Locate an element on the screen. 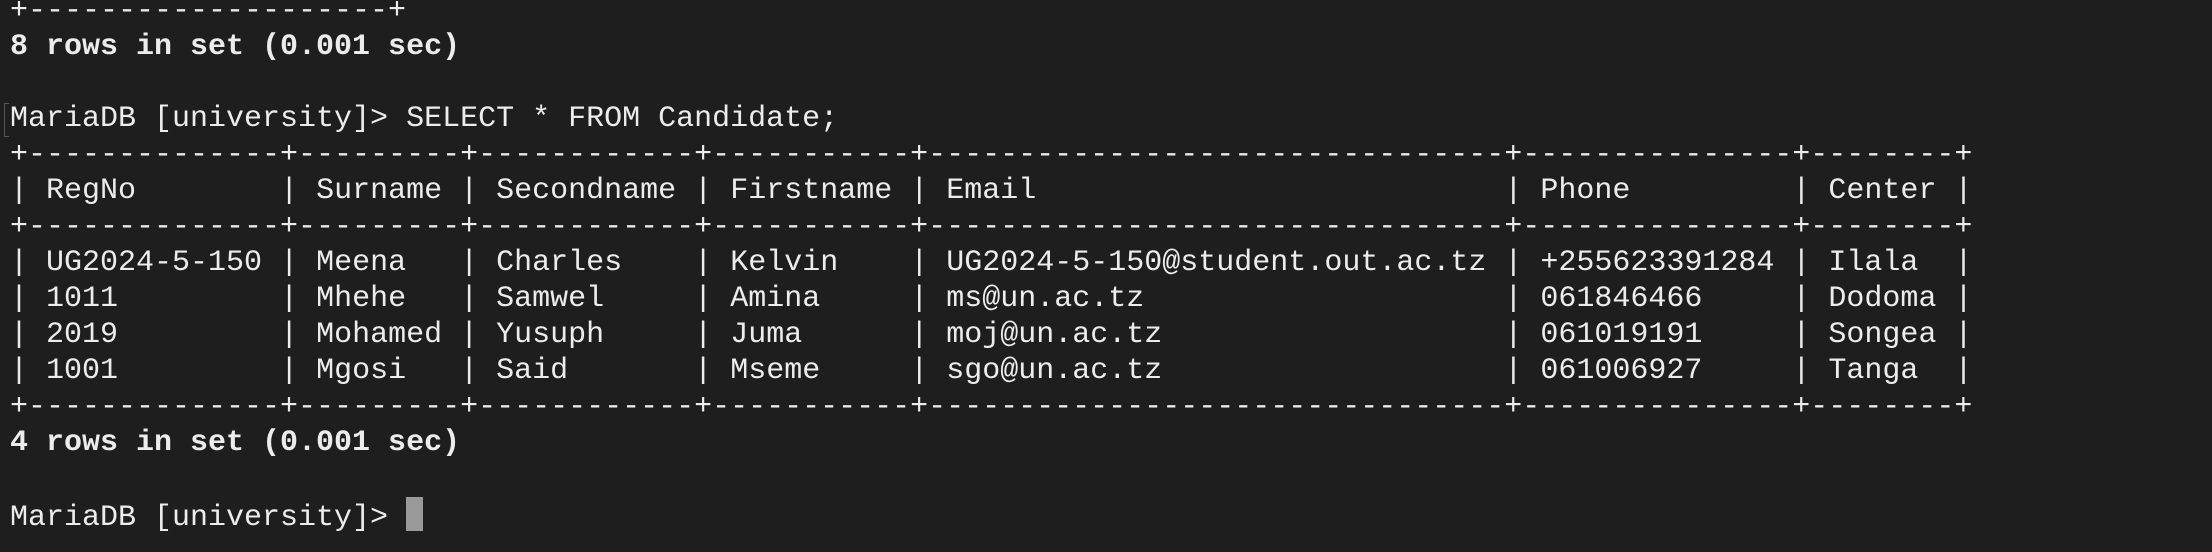 This screenshot has width=2212, height=552. table-cell: 061846466 is located at coordinates (1657, 299).